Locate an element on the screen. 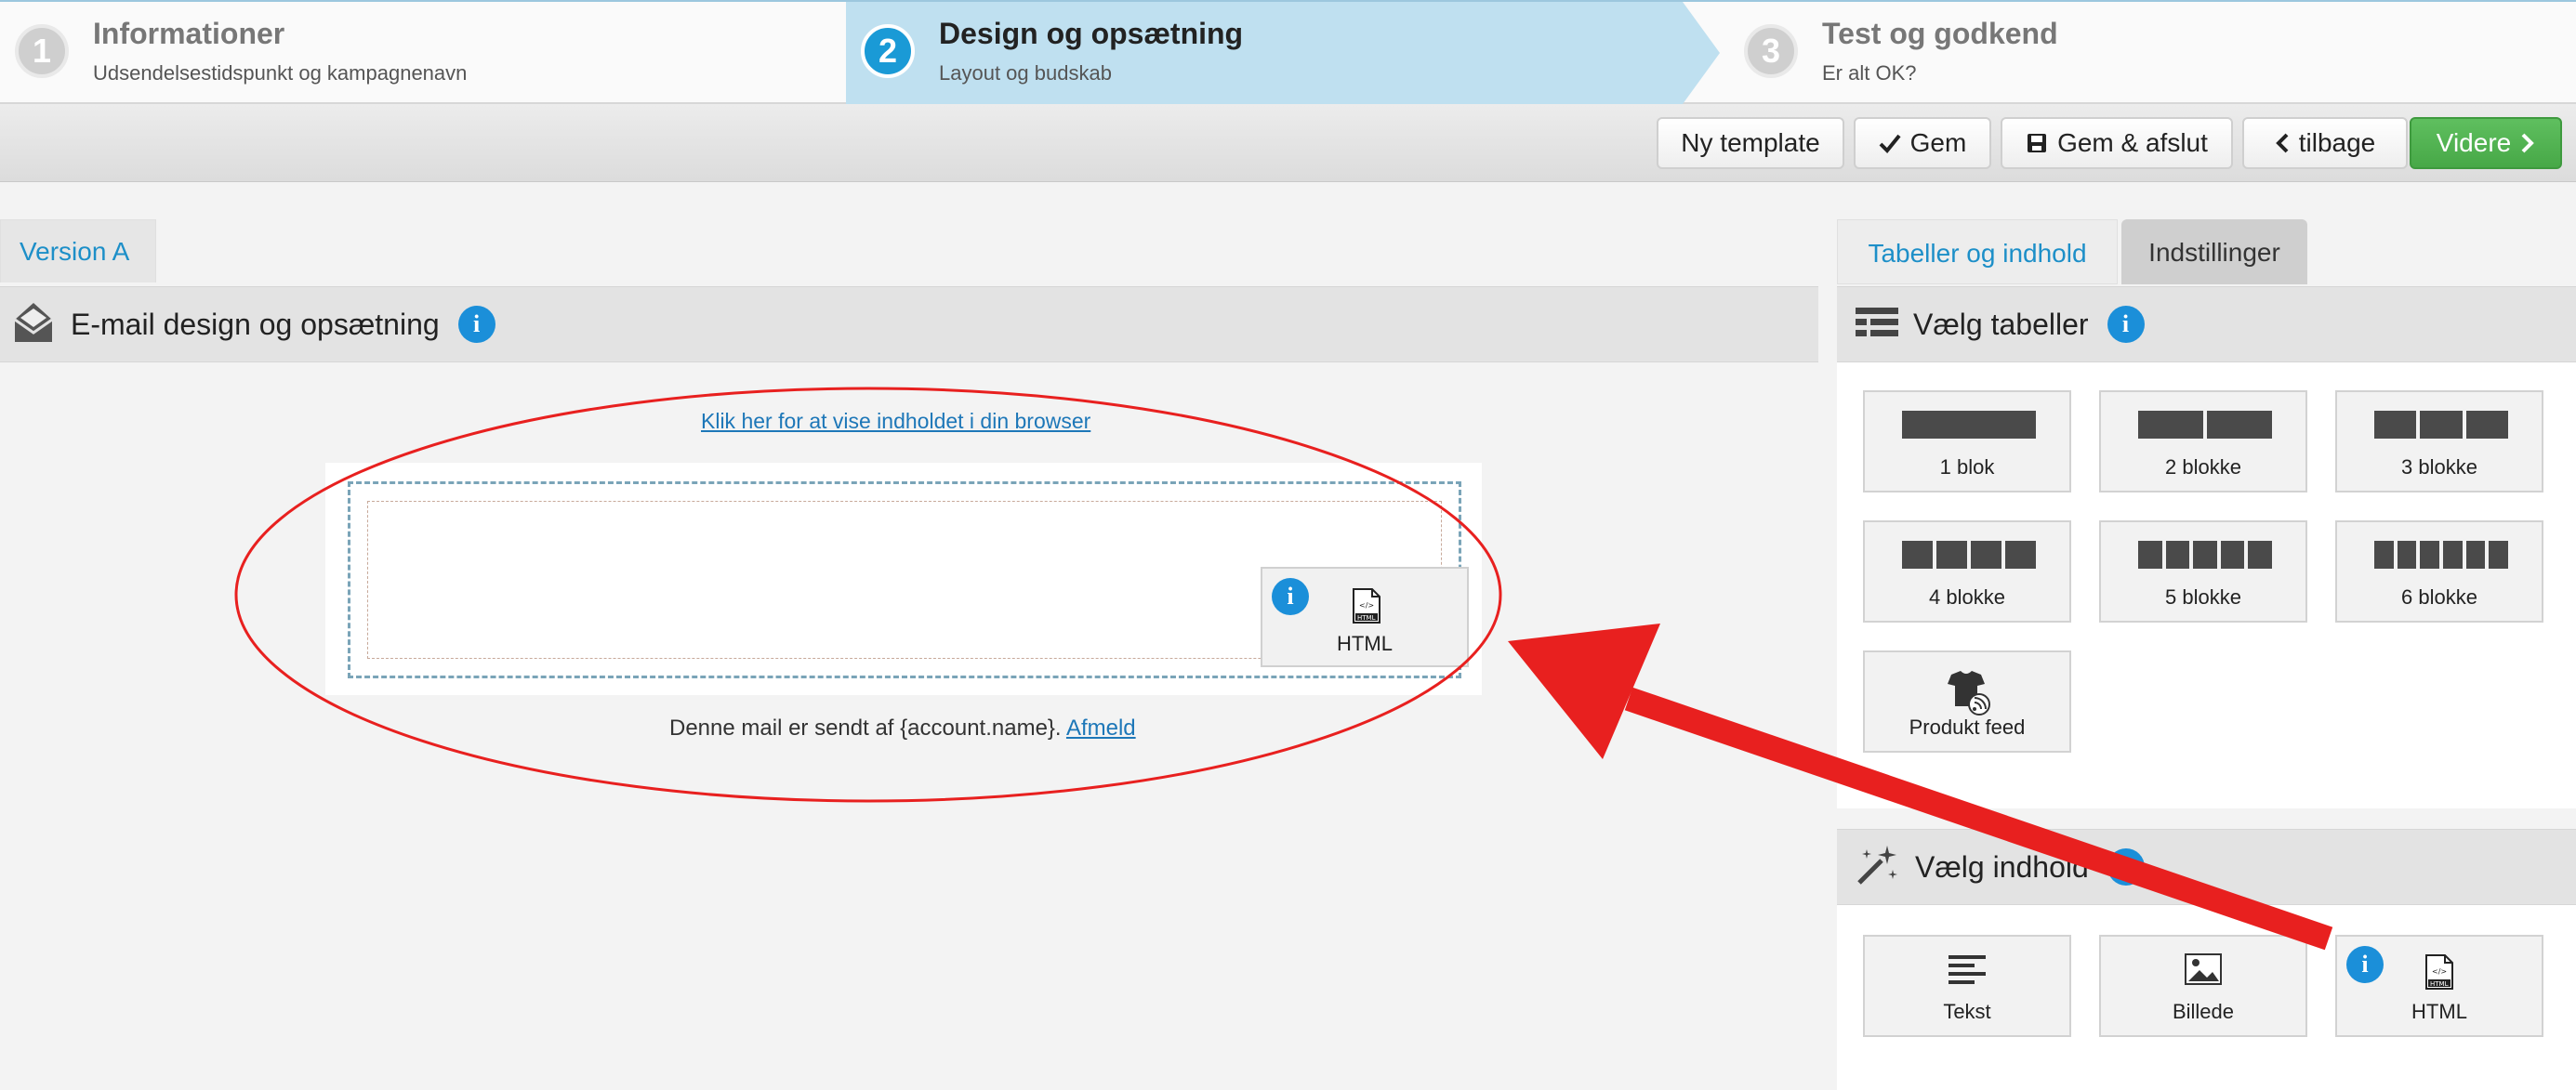  save-label: Gem is located at coordinates (1938, 142).